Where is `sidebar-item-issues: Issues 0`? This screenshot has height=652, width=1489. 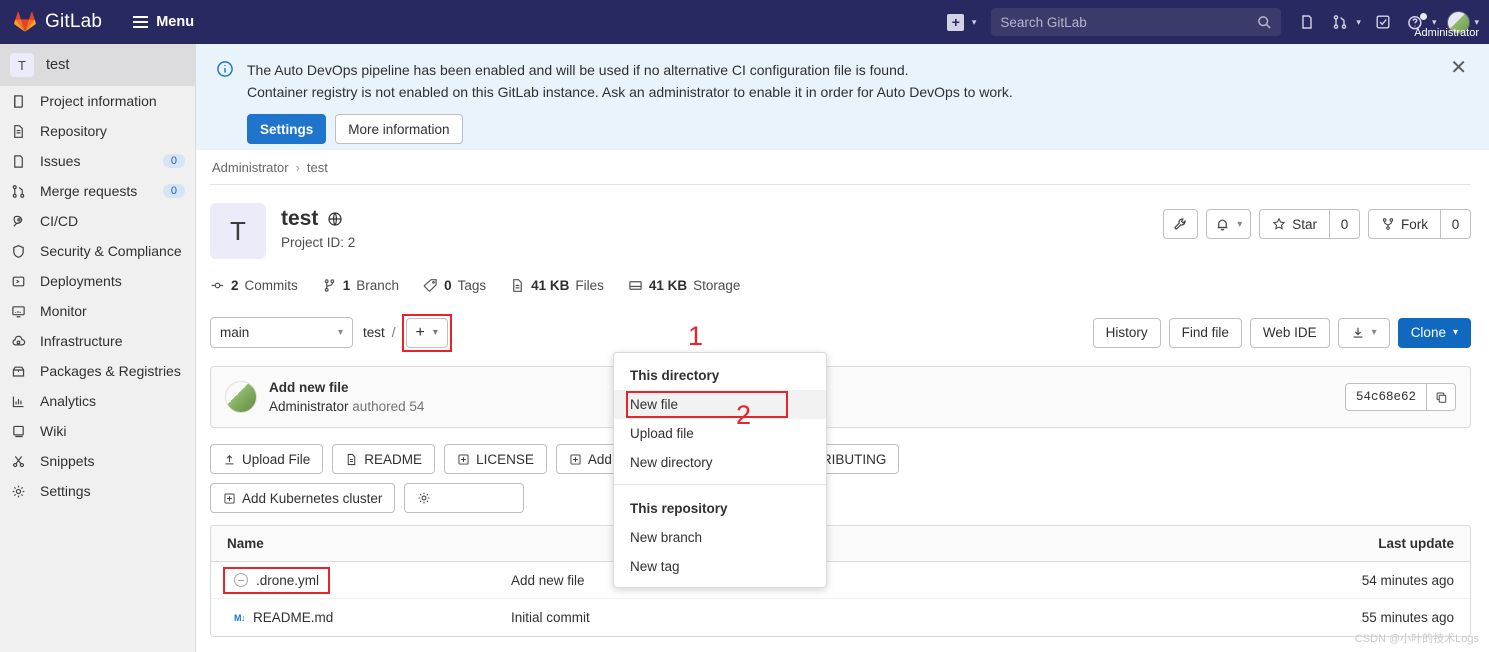 sidebar-item-issues: Issues 0 is located at coordinates (97, 161).